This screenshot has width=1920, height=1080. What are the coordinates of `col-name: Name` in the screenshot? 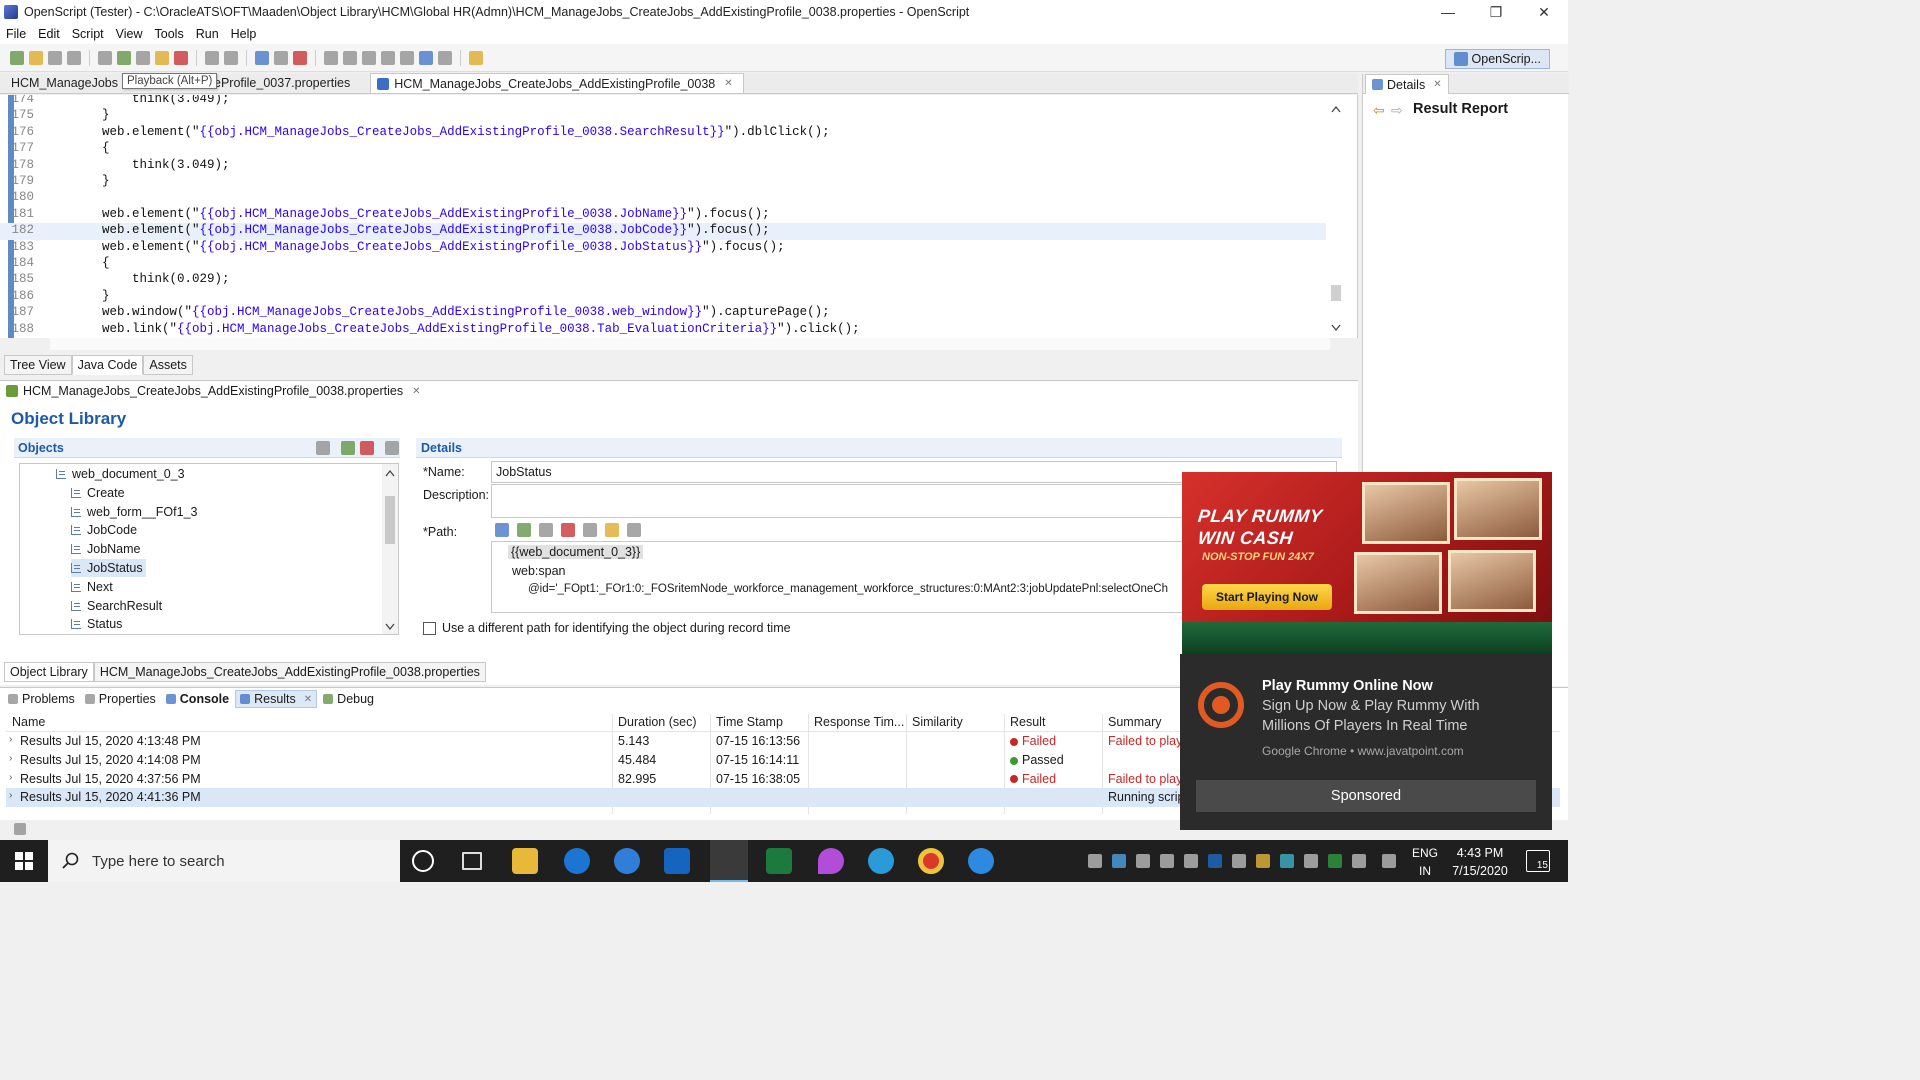 It's located at (28, 722).